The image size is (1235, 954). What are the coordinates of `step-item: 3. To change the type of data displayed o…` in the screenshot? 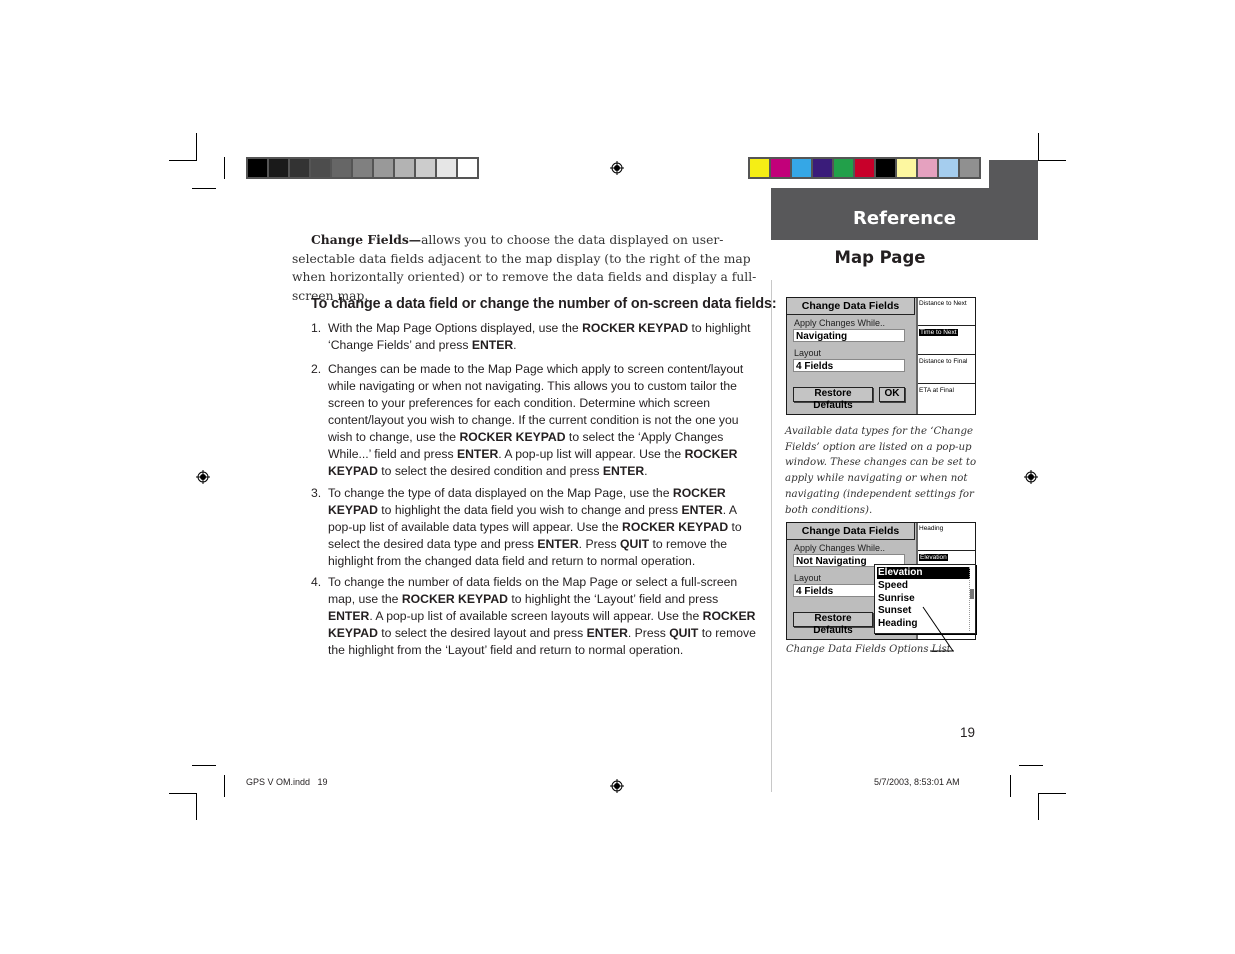 It's located at (526, 527).